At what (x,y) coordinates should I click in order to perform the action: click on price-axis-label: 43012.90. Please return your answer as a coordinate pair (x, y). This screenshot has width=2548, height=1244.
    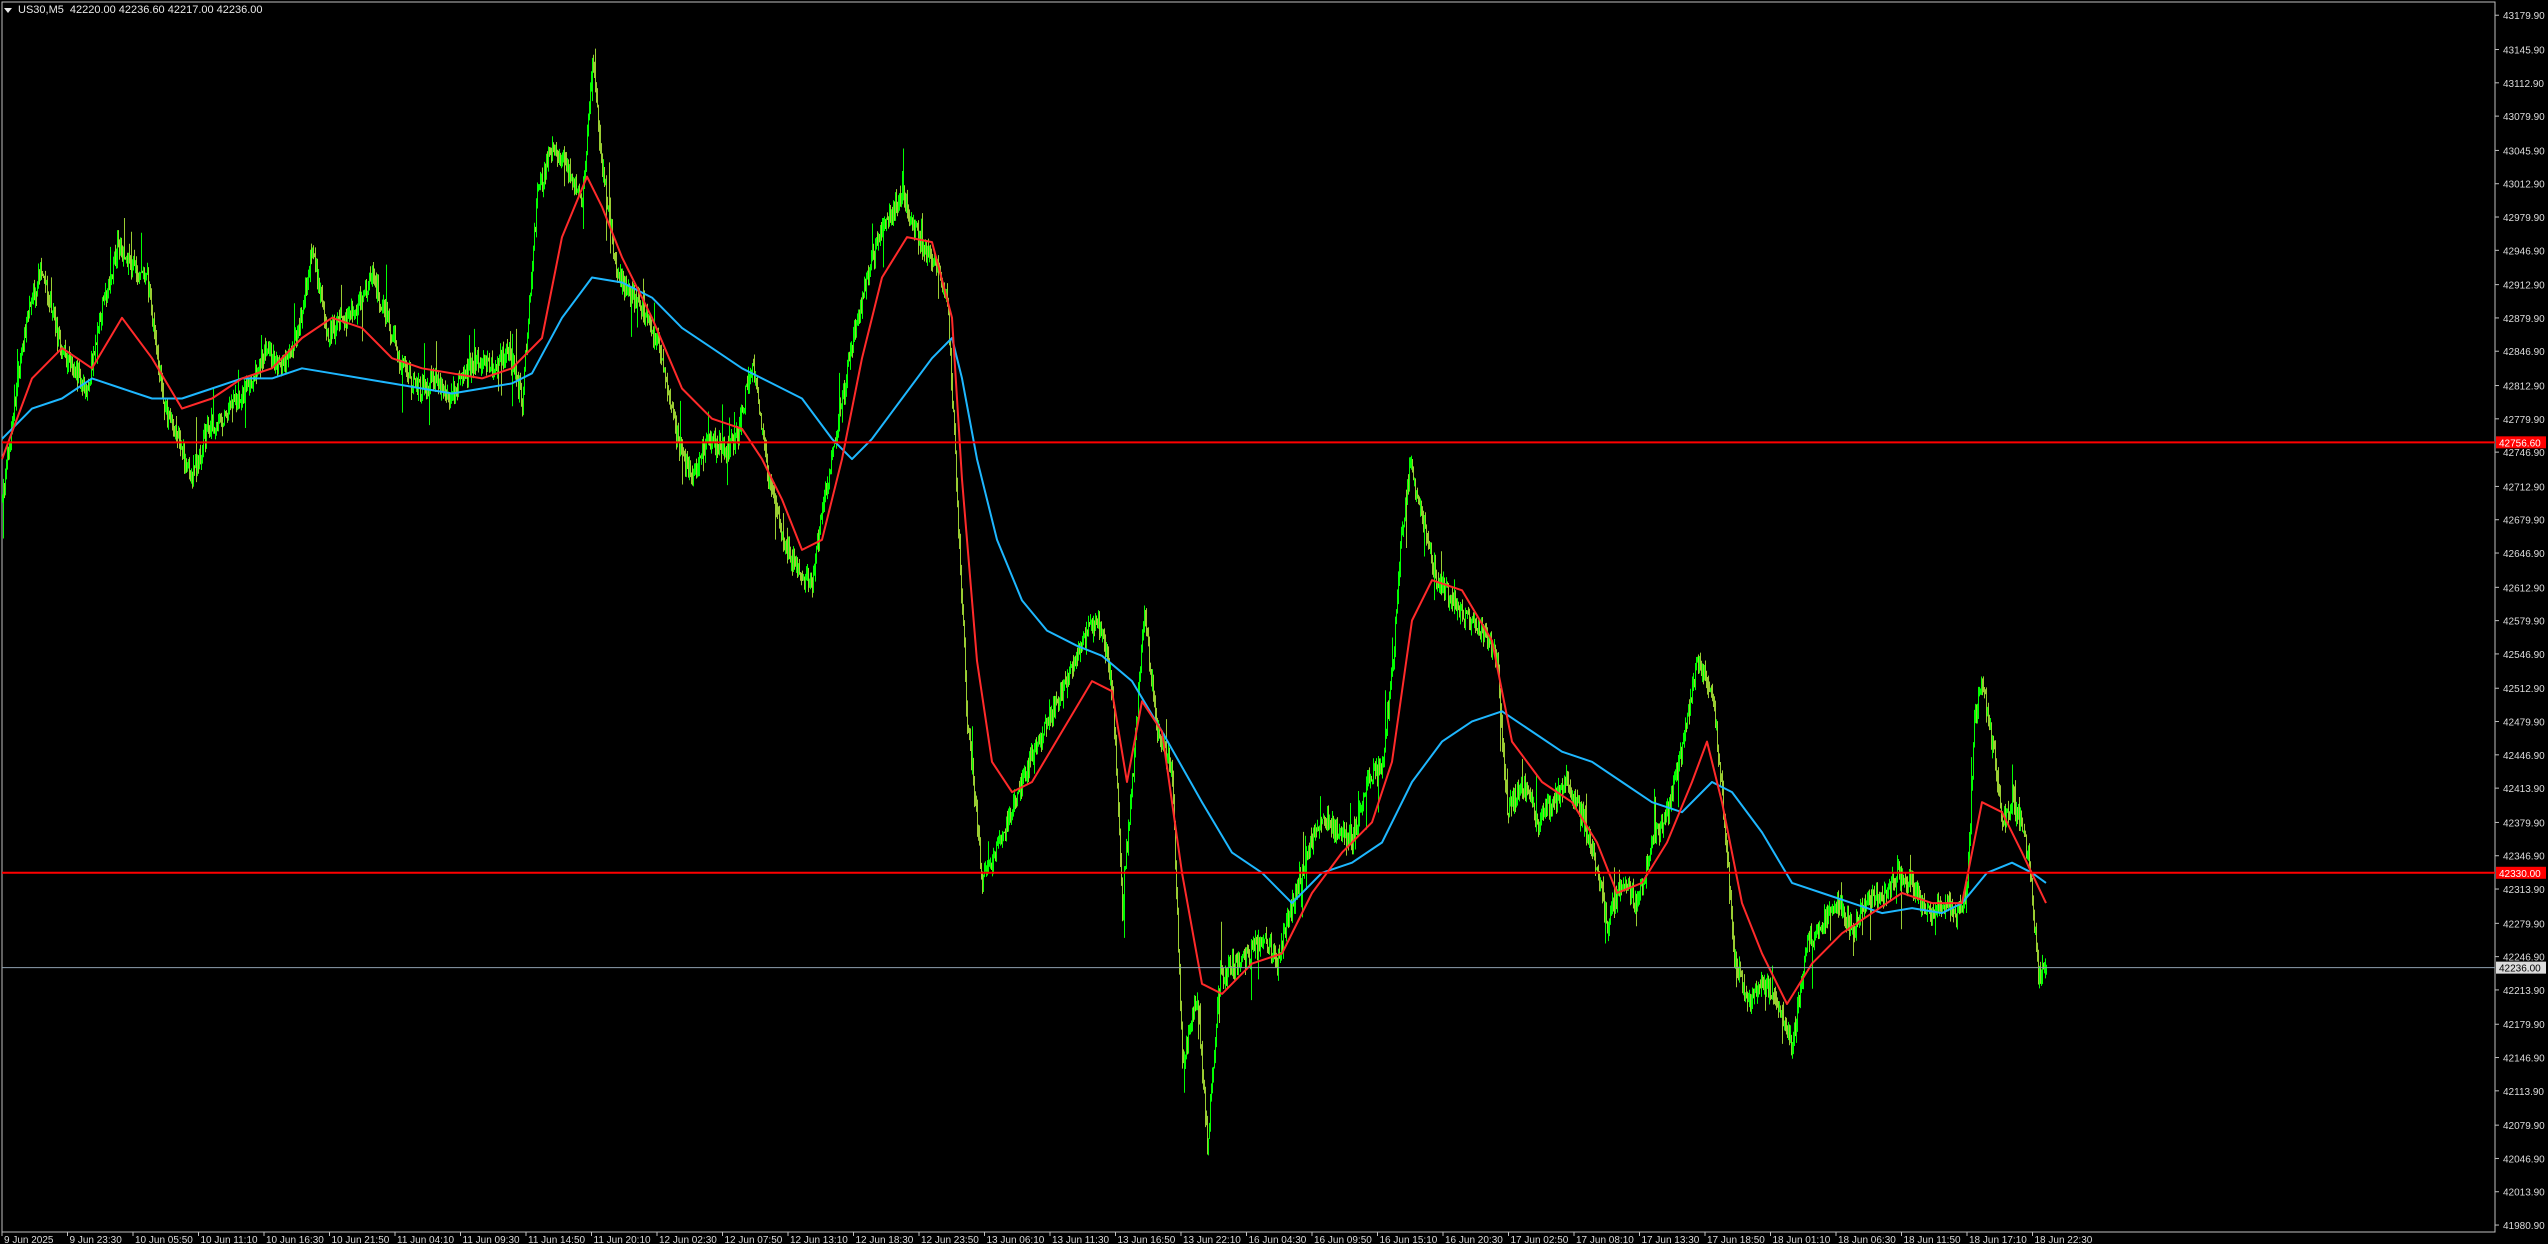
    Looking at the image, I should click on (2524, 185).